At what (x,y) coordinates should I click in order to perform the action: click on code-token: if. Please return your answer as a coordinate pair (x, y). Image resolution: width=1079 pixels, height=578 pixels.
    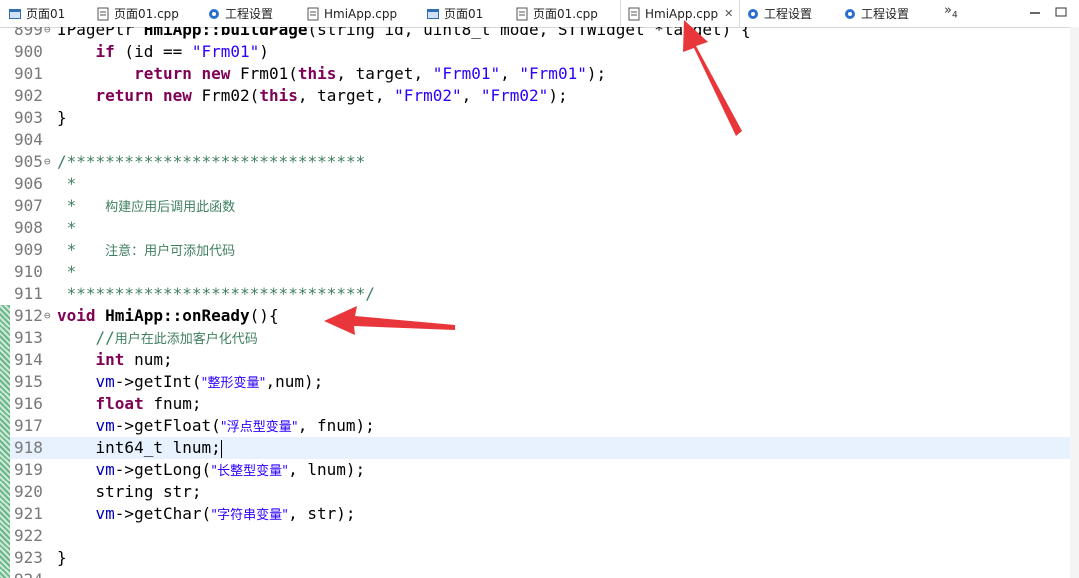
    Looking at the image, I should click on (105, 51).